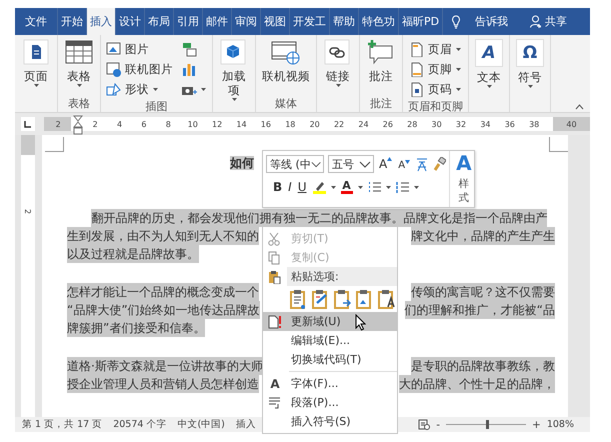 This screenshot has height=442, width=611. What do you see at coordinates (374, 187) in the screenshot?
I see `bullet-list-icon` at bounding box center [374, 187].